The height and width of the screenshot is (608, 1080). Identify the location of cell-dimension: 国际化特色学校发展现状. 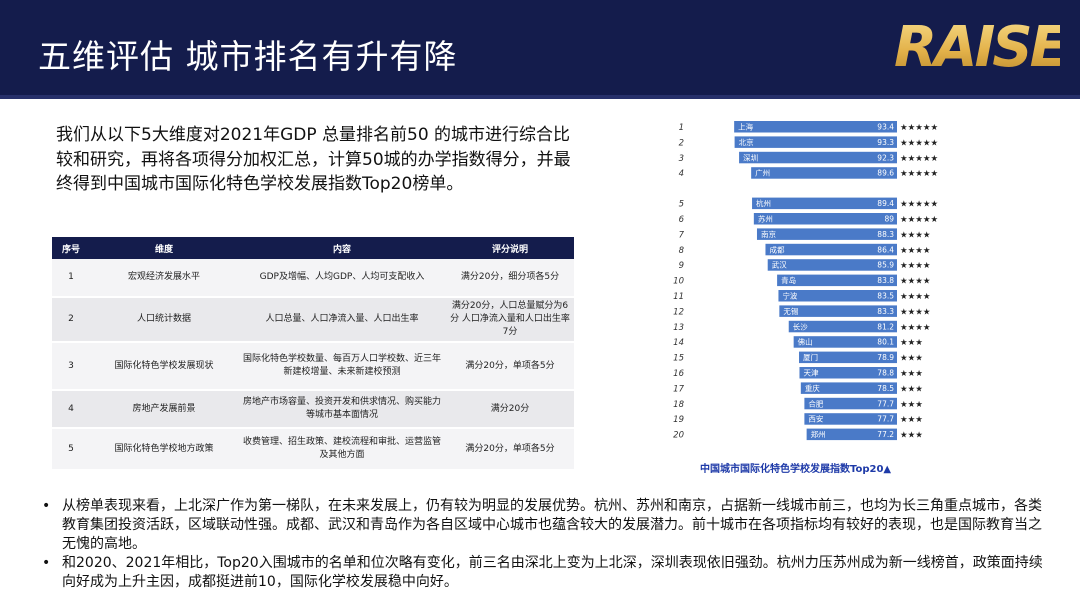
(164, 366).